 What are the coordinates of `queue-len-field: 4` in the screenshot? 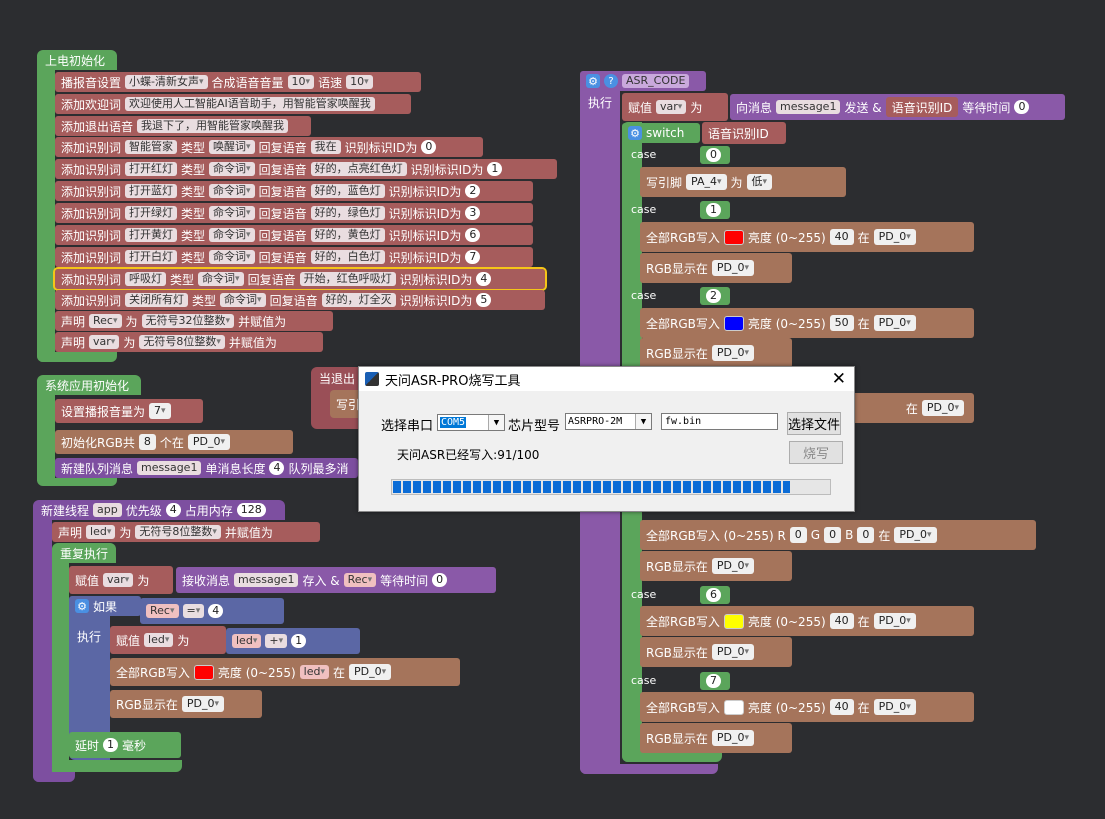 It's located at (277, 468).